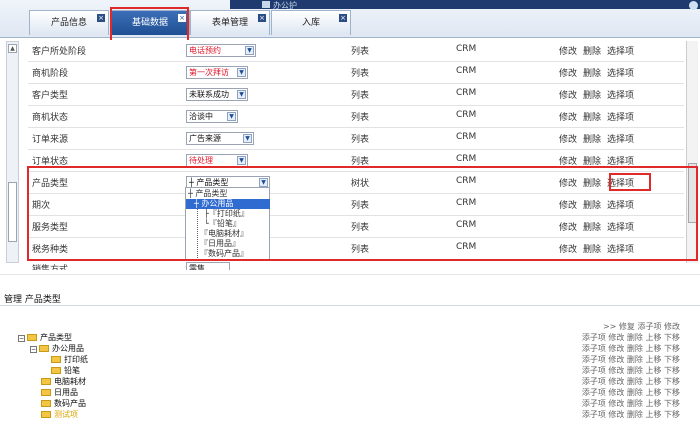  What do you see at coordinates (63, 404) in the screenshot?
I see `tree-node: 数码产品` at bounding box center [63, 404].